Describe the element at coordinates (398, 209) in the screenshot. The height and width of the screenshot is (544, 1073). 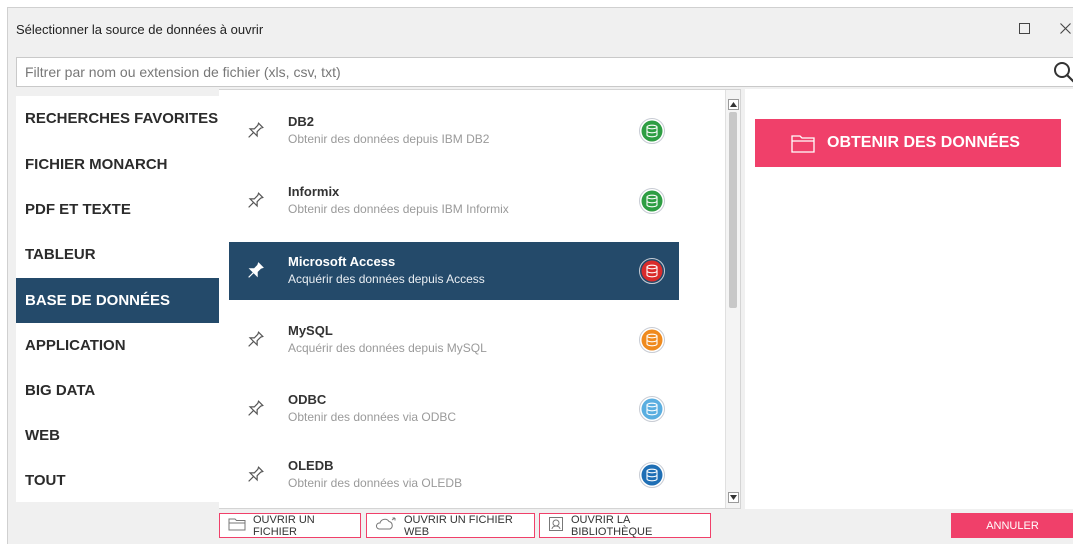
I see `source-description: Obtenir des données depuis IBM Informix` at that location.